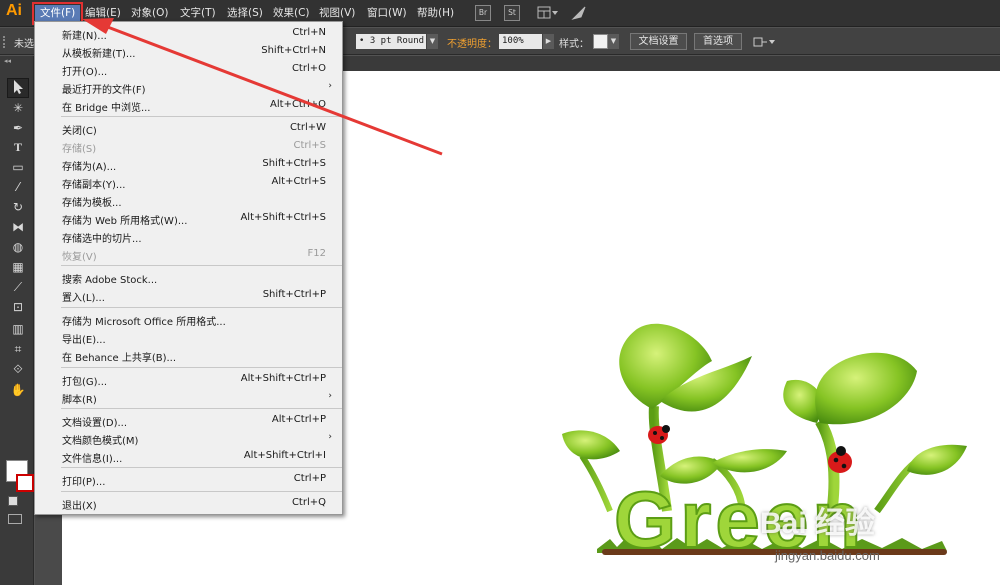 The width and height of the screenshot is (1000, 585). What do you see at coordinates (18, 329) in the screenshot?
I see `column-graph-tool-icon: ▥` at bounding box center [18, 329].